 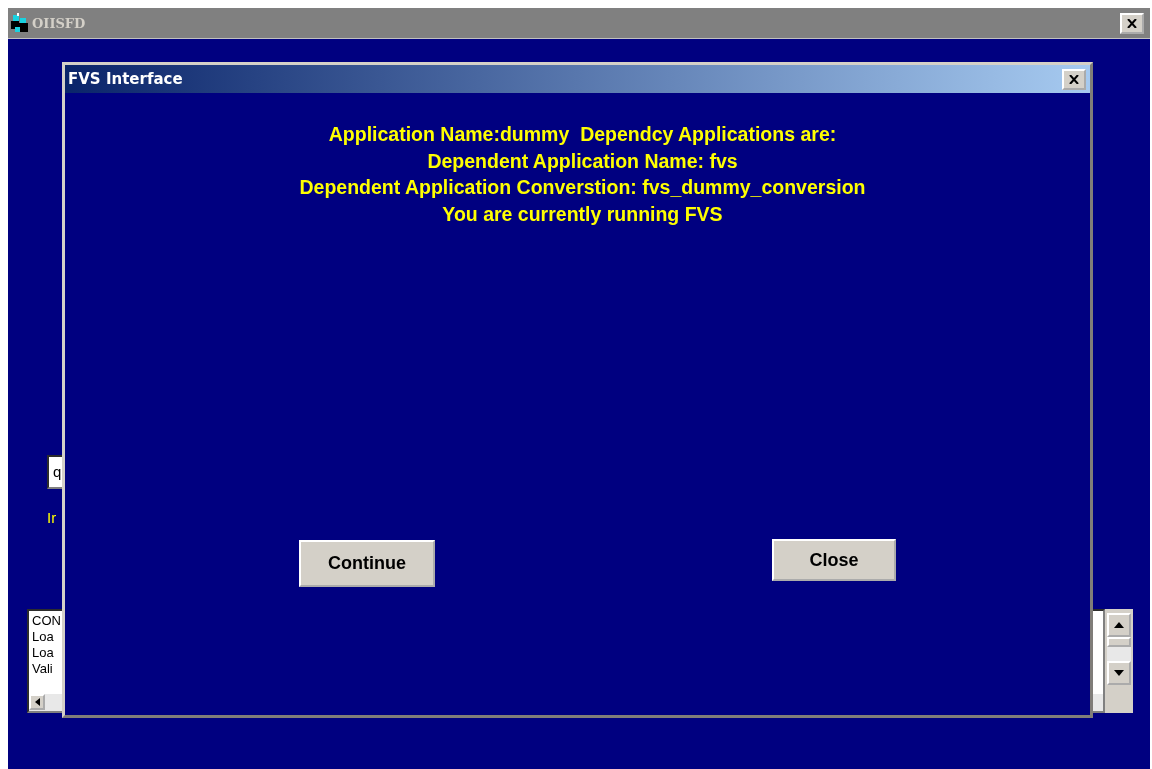 I want to click on window-title: OIISFD, so click(x=59, y=23).